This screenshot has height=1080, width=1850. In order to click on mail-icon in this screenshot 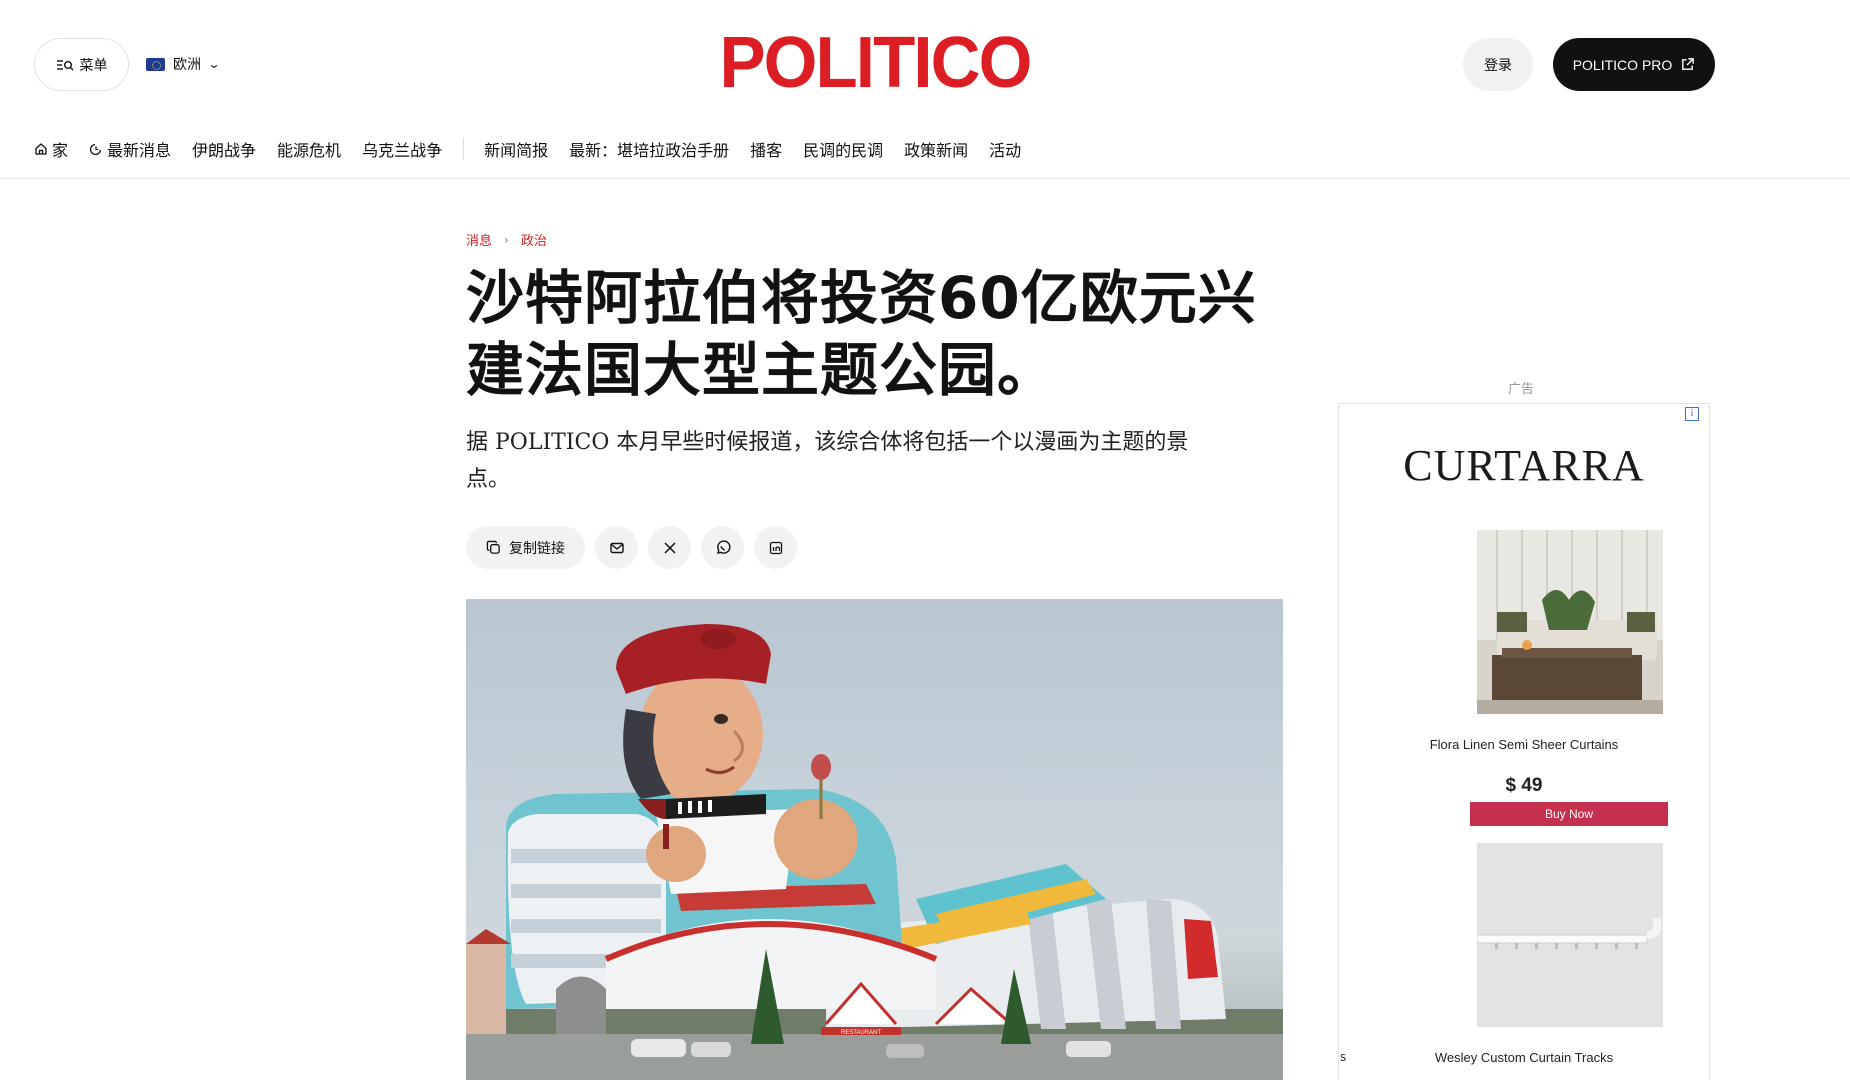, I will do `click(616, 547)`.